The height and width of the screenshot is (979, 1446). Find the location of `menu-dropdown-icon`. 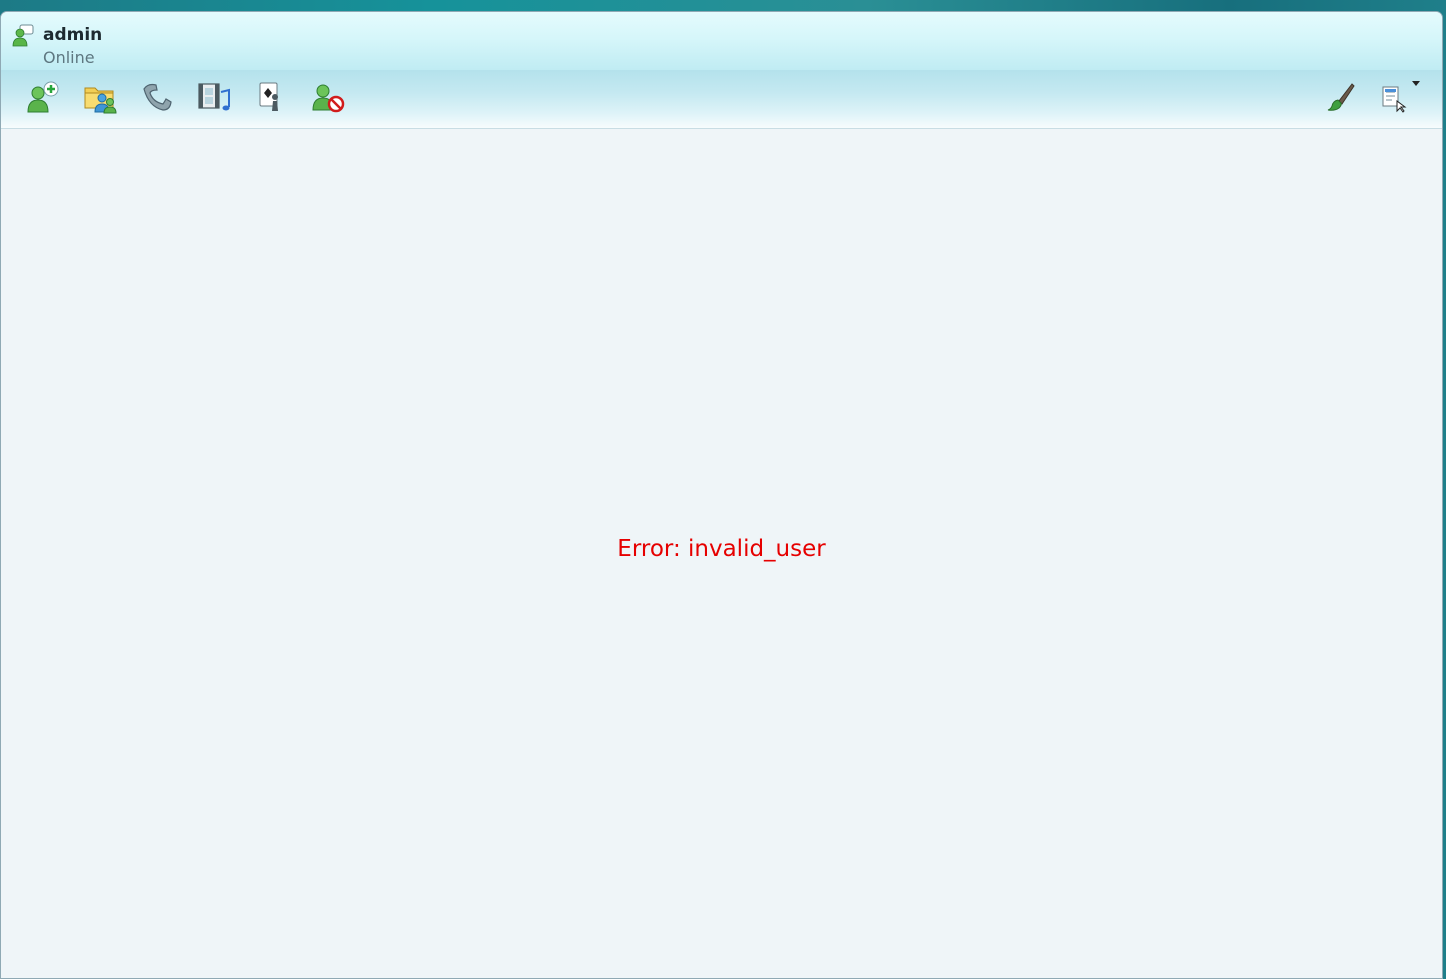

menu-dropdown-icon is located at coordinates (1391, 97).